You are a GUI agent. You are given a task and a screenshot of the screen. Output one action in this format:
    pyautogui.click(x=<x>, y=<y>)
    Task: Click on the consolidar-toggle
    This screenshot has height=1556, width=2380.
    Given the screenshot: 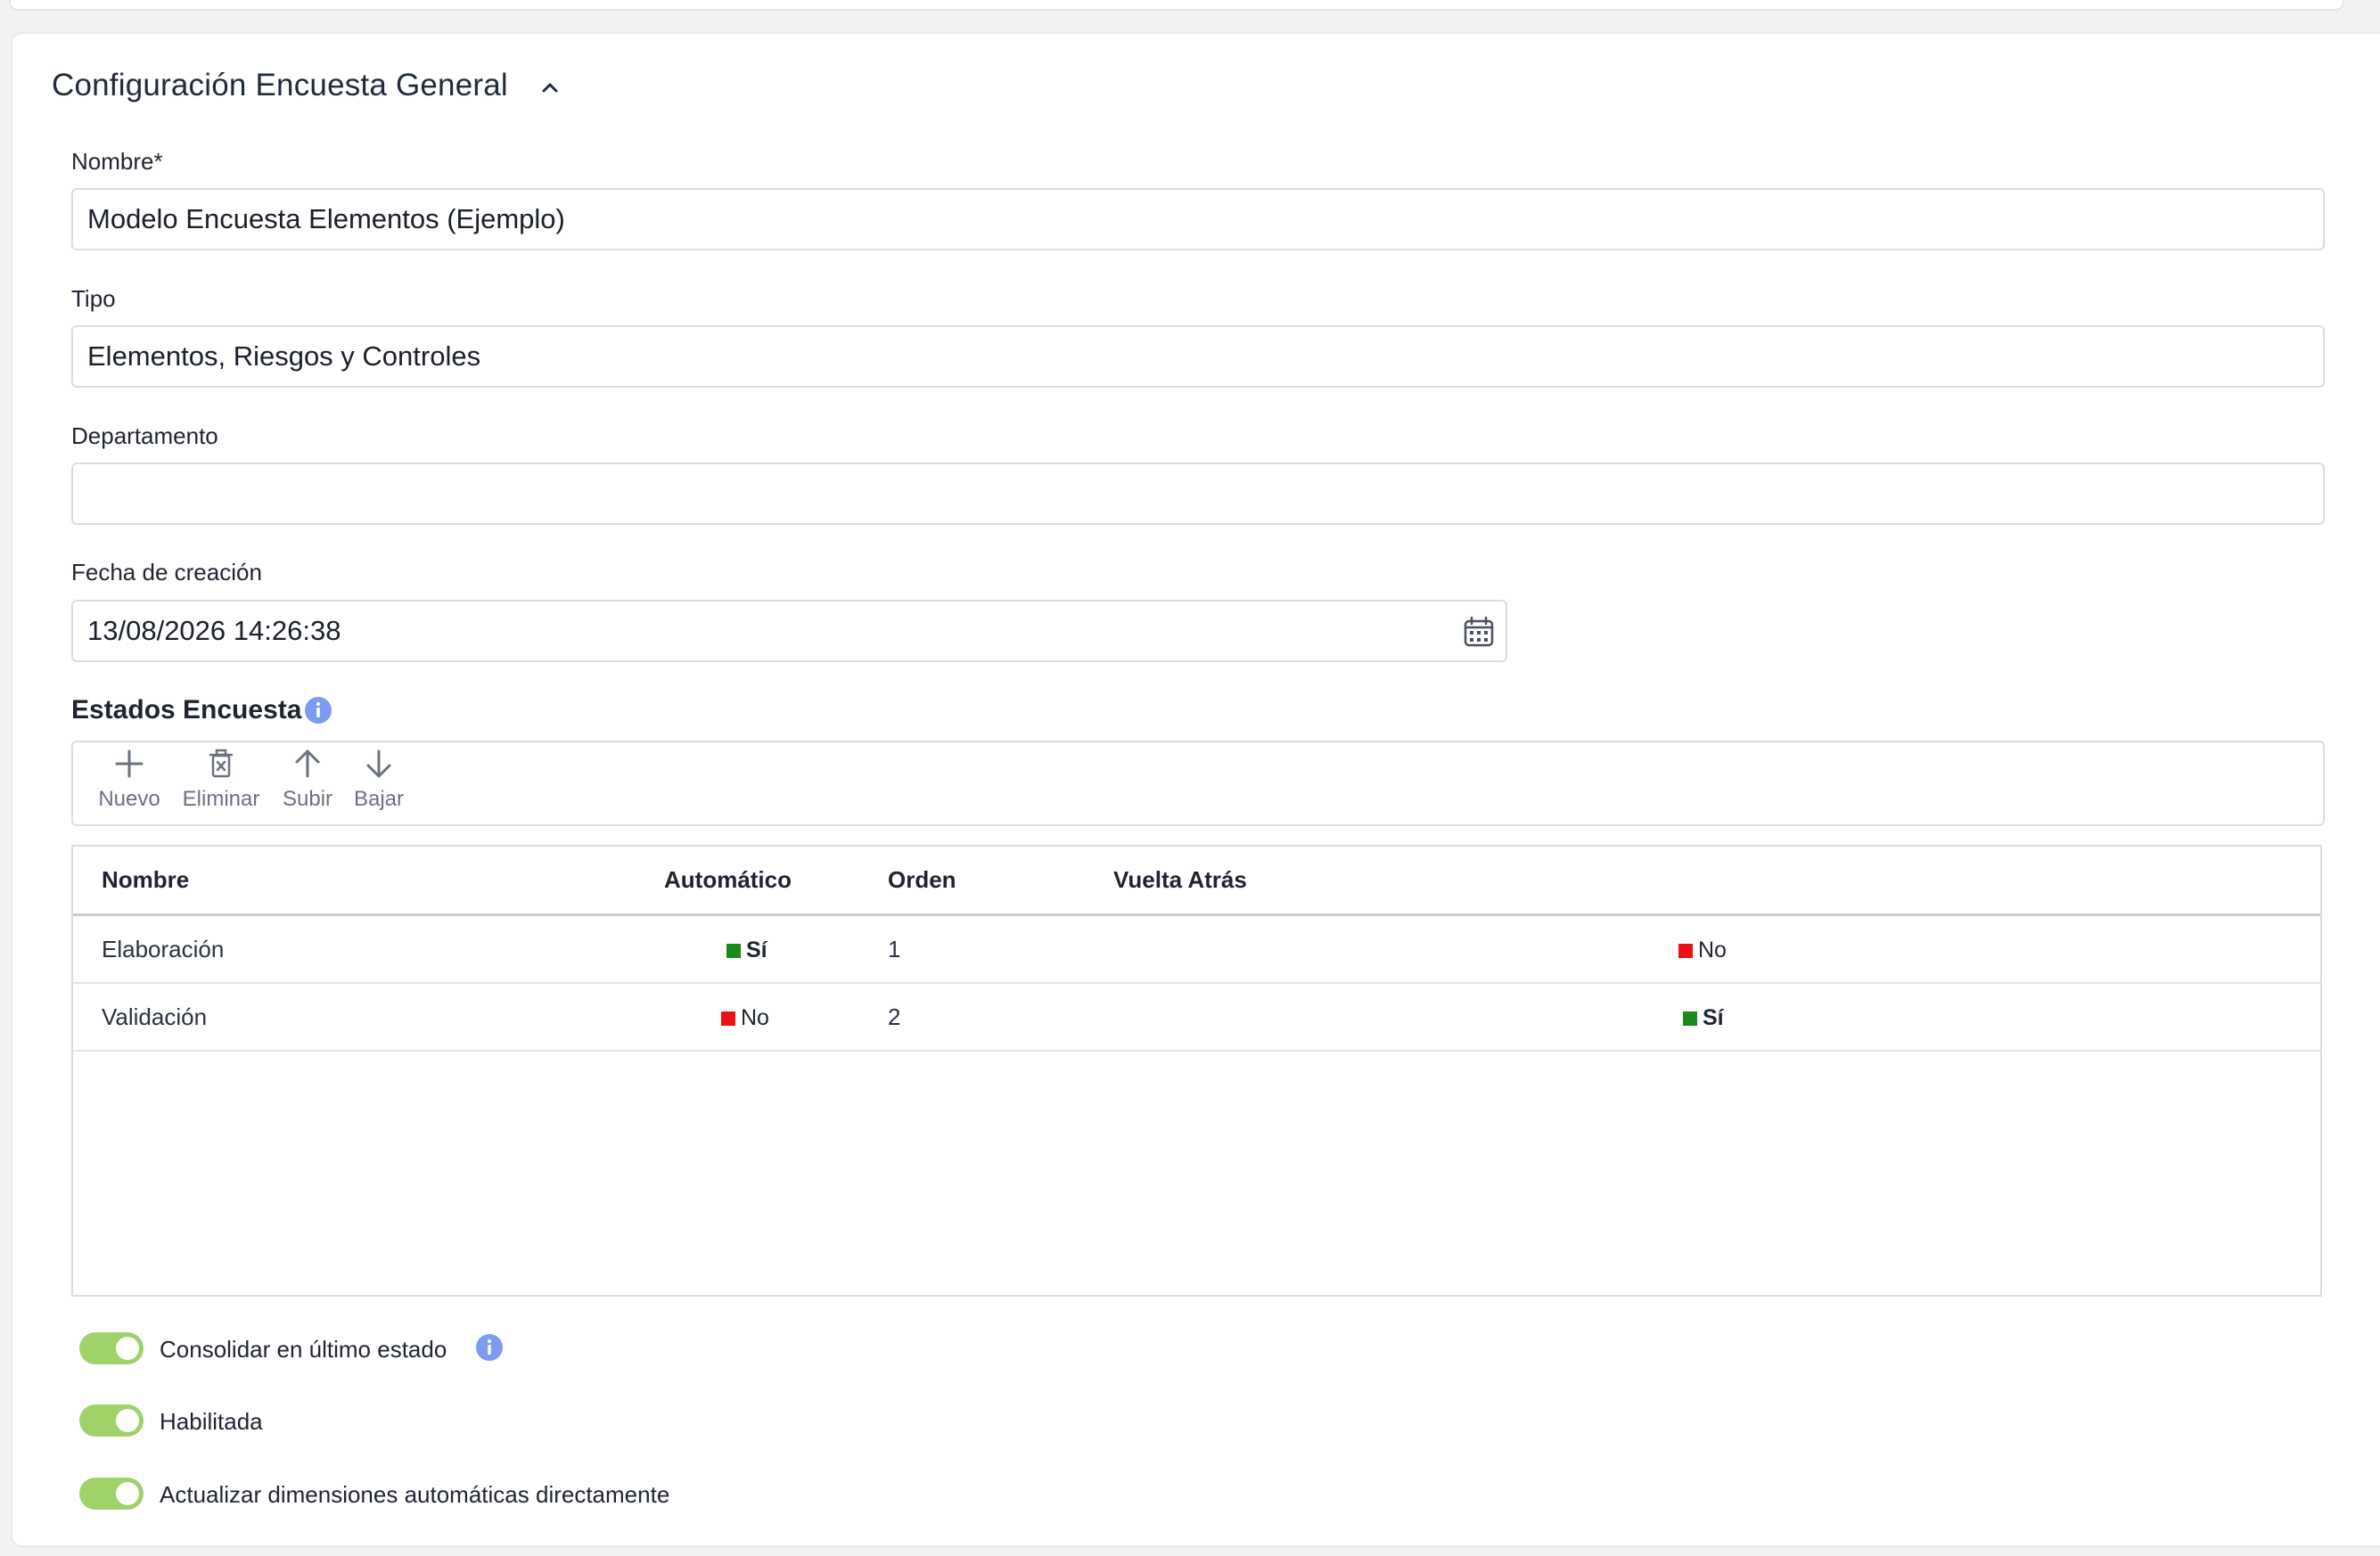 What is the action you would take?
    pyautogui.click(x=111, y=1348)
    